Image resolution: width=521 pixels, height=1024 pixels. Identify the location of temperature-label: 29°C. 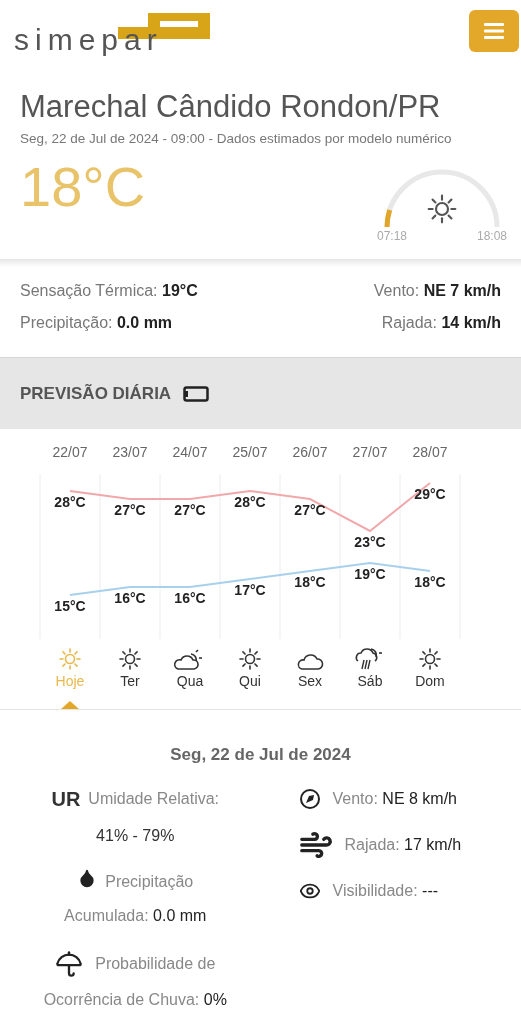
(430, 494).